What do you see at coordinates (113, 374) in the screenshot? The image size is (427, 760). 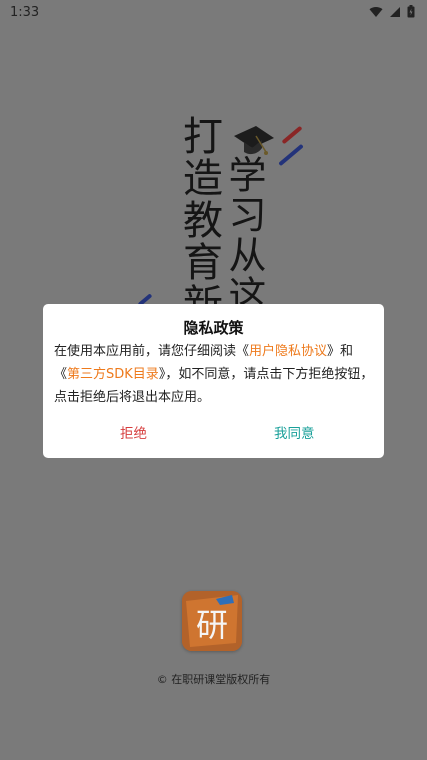 I see `third-party-sdk-link: 第三方SDK目录` at bounding box center [113, 374].